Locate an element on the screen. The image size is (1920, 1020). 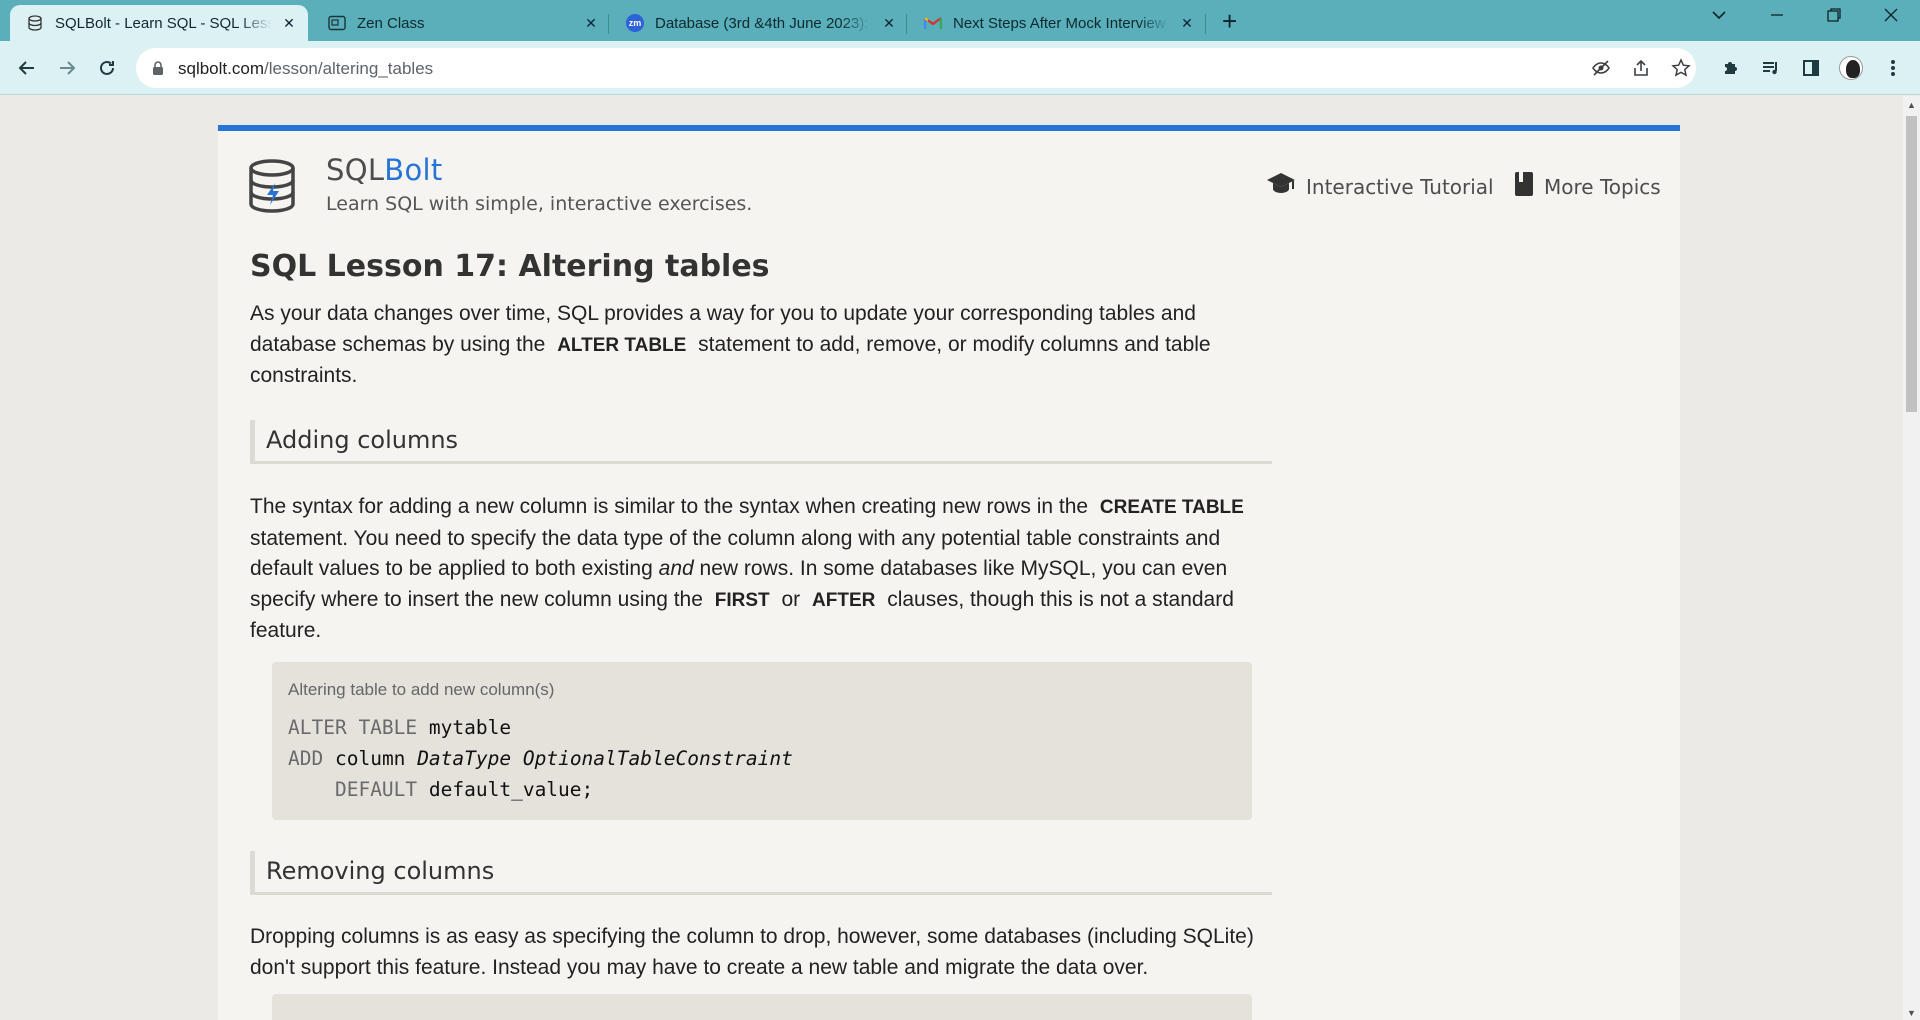
forward-arrow-icon is located at coordinates (67, 68).